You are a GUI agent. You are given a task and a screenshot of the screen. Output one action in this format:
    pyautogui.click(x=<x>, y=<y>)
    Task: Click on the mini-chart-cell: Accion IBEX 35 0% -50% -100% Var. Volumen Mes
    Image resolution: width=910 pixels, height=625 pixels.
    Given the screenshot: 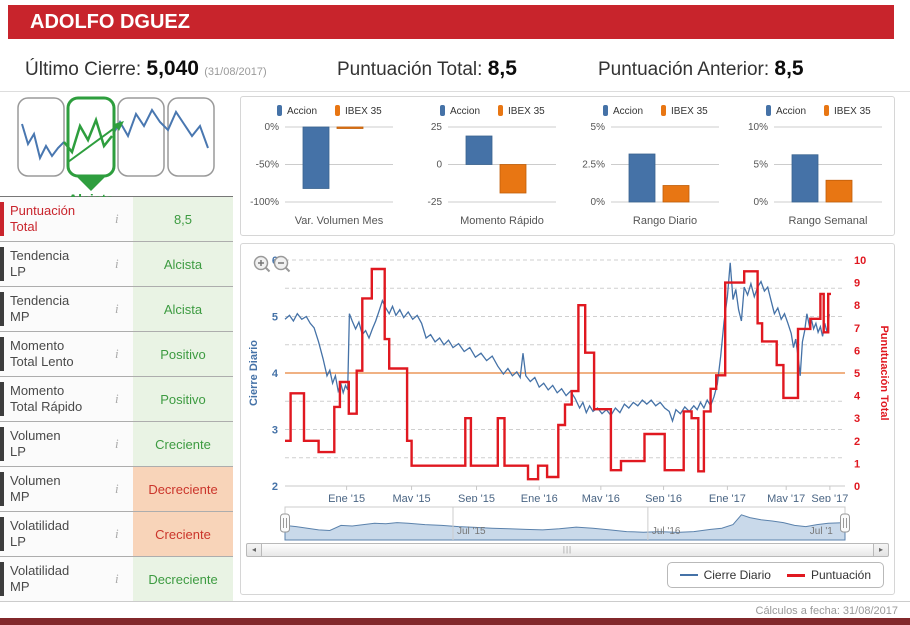 What is the action you would take?
    pyautogui.click(x=322, y=166)
    